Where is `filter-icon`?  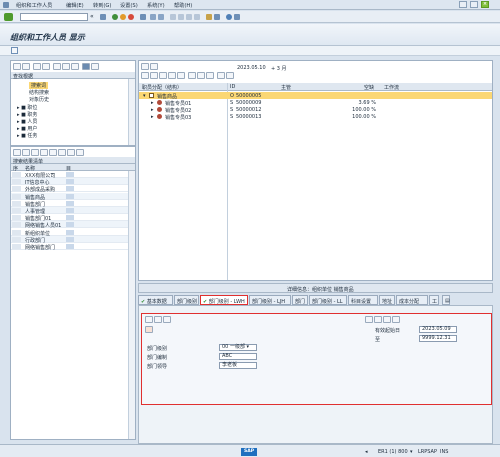
filter-icon is located at coordinates (66, 66).